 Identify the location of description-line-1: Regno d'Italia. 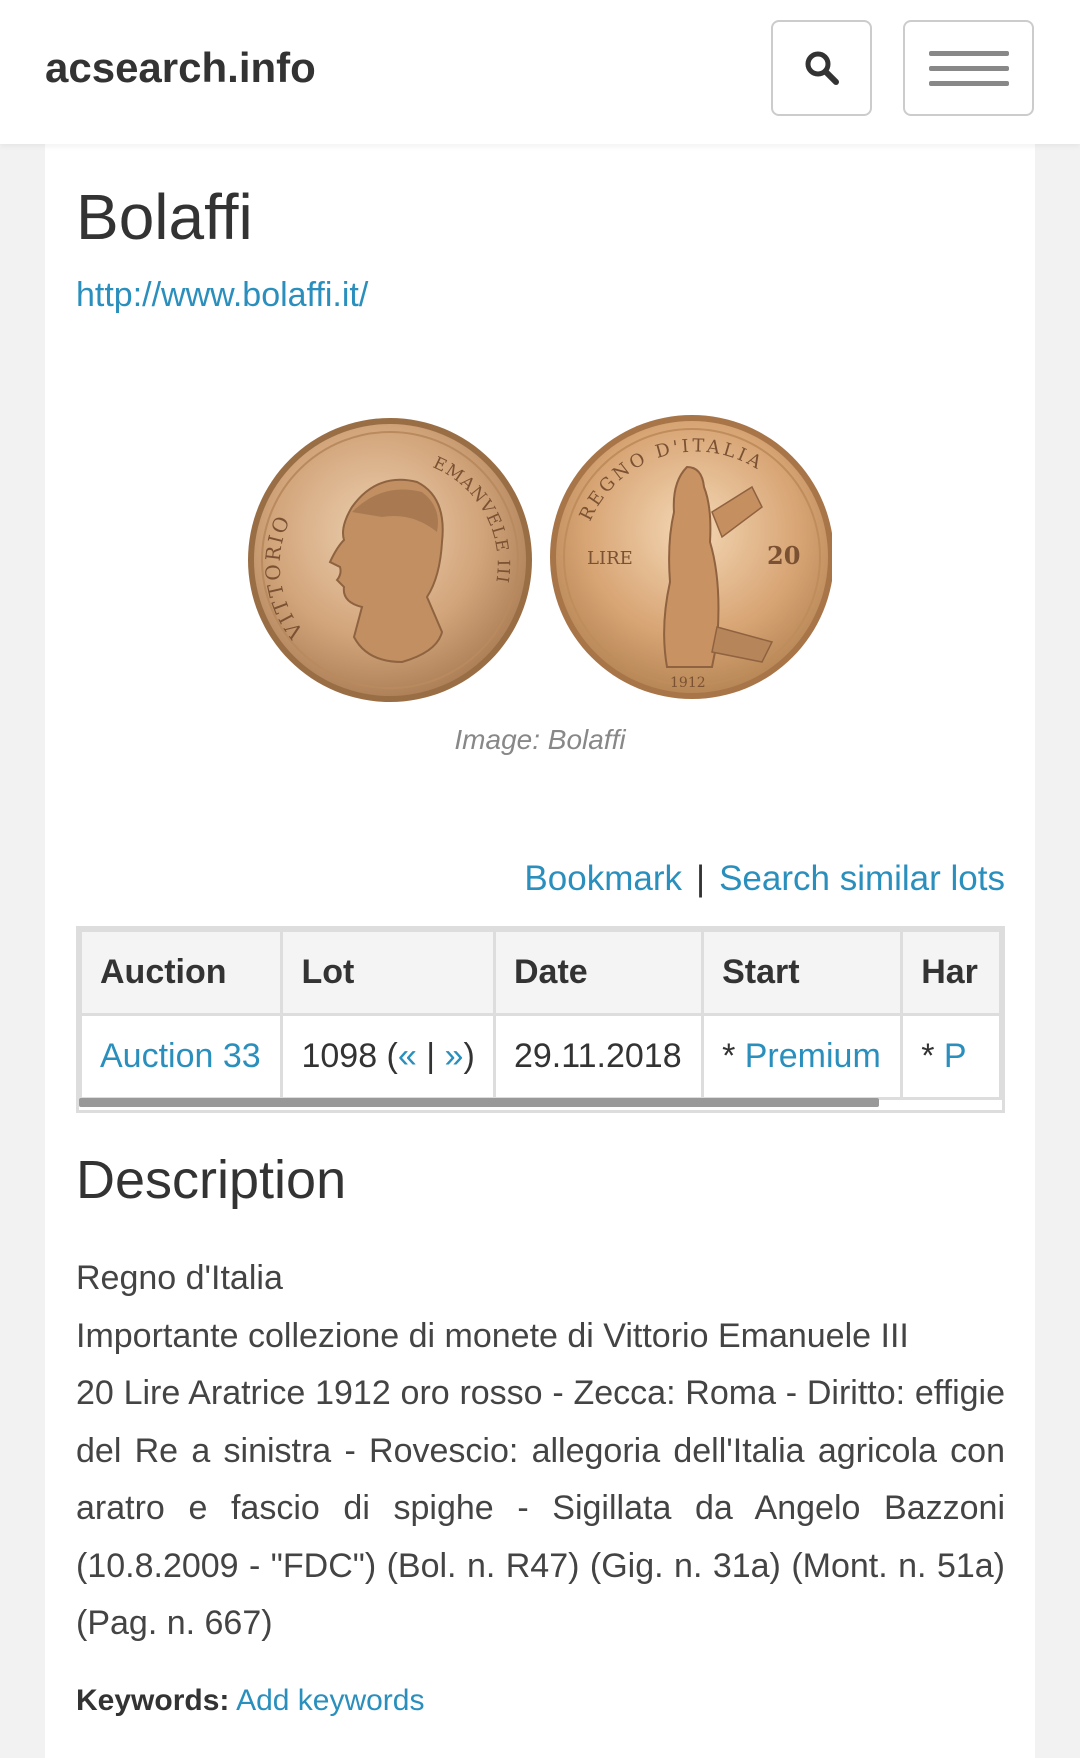
(179, 1278).